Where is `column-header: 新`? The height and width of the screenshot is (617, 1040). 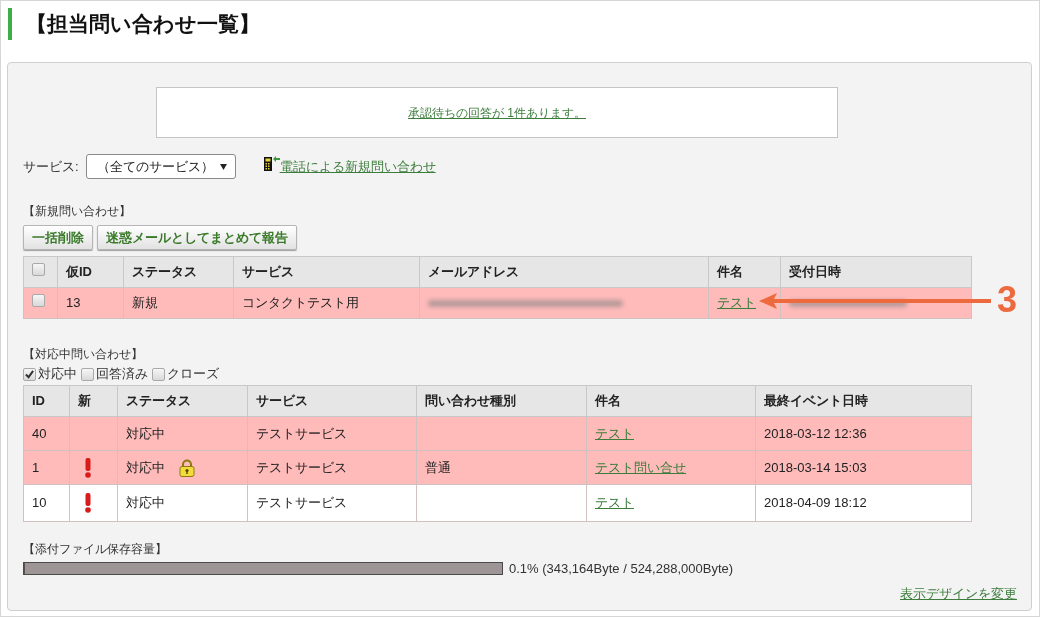 column-header: 新 is located at coordinates (93, 401).